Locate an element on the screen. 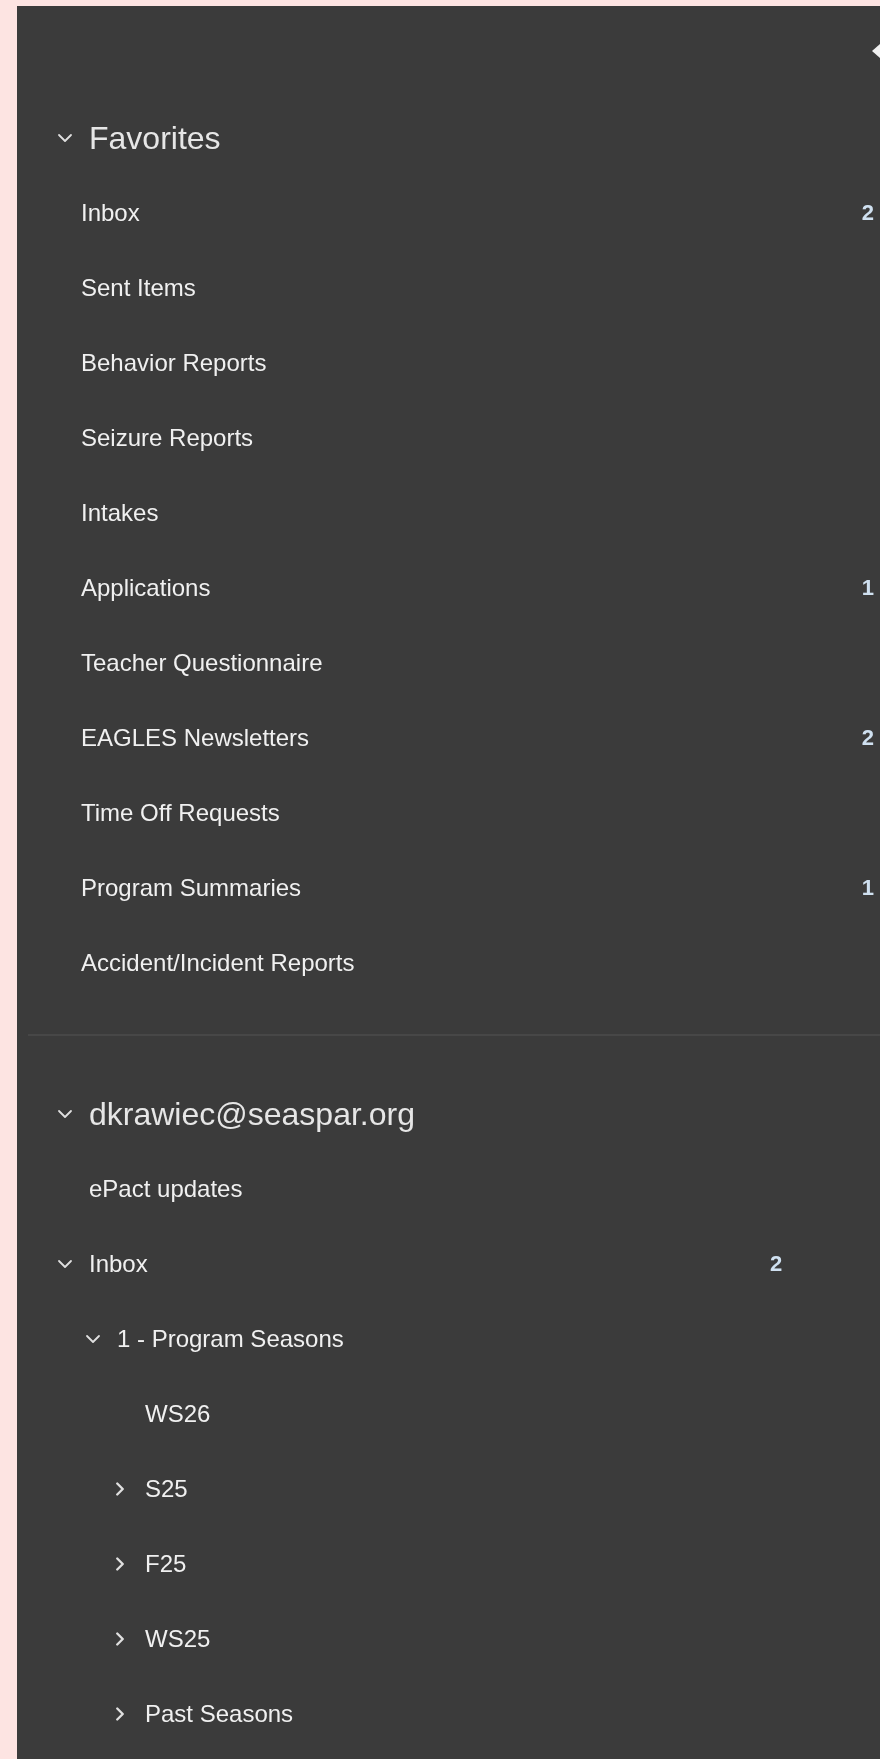 The height and width of the screenshot is (1759, 880). favorite-item: EAGLES Newsletters is located at coordinates (195, 737).